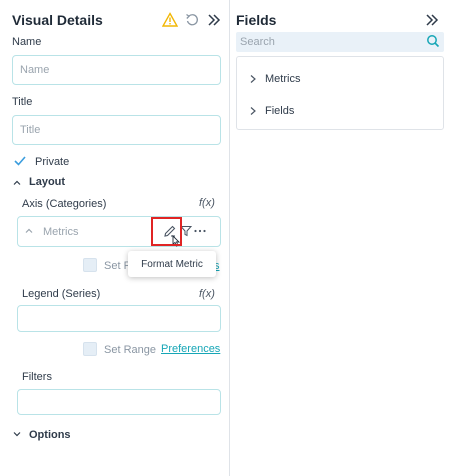 Image resolution: width=454 pixels, height=476 pixels. What do you see at coordinates (283, 79) in the screenshot?
I see `tree-item-metrics-label: Metrics` at bounding box center [283, 79].